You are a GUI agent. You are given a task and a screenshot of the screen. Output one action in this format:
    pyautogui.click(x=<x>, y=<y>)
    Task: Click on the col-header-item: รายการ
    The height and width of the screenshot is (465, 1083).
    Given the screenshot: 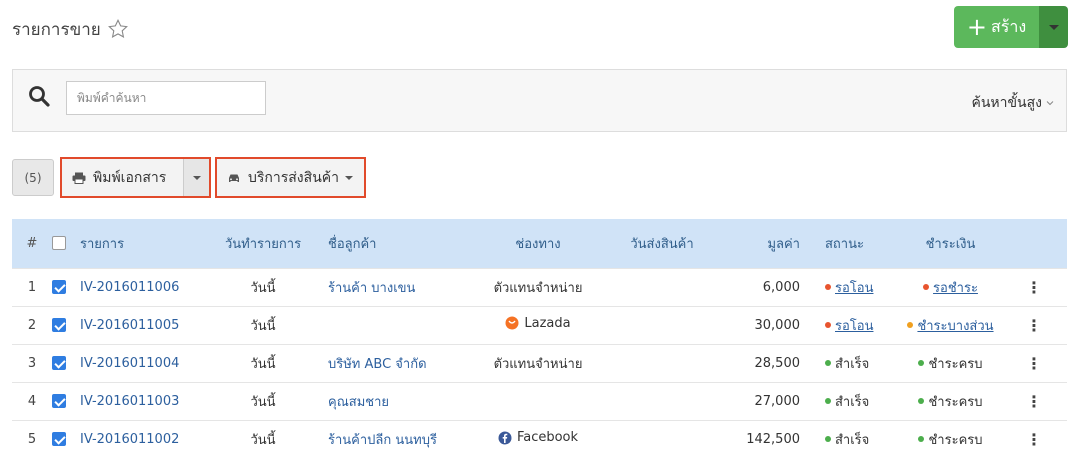 What is the action you would take?
    pyautogui.click(x=149, y=243)
    